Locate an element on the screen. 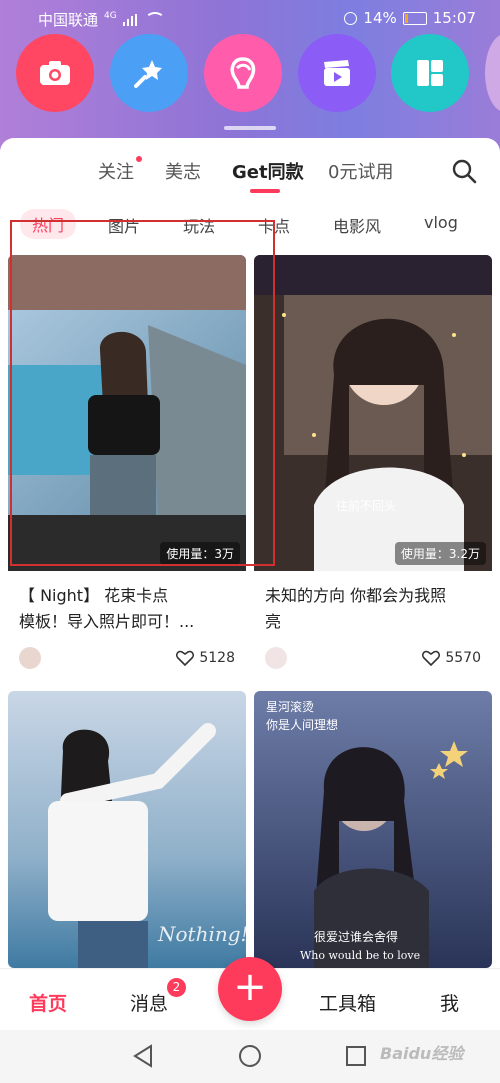 The image size is (500, 1083). tab-free-trial: 0元试用 is located at coordinates (360, 171).